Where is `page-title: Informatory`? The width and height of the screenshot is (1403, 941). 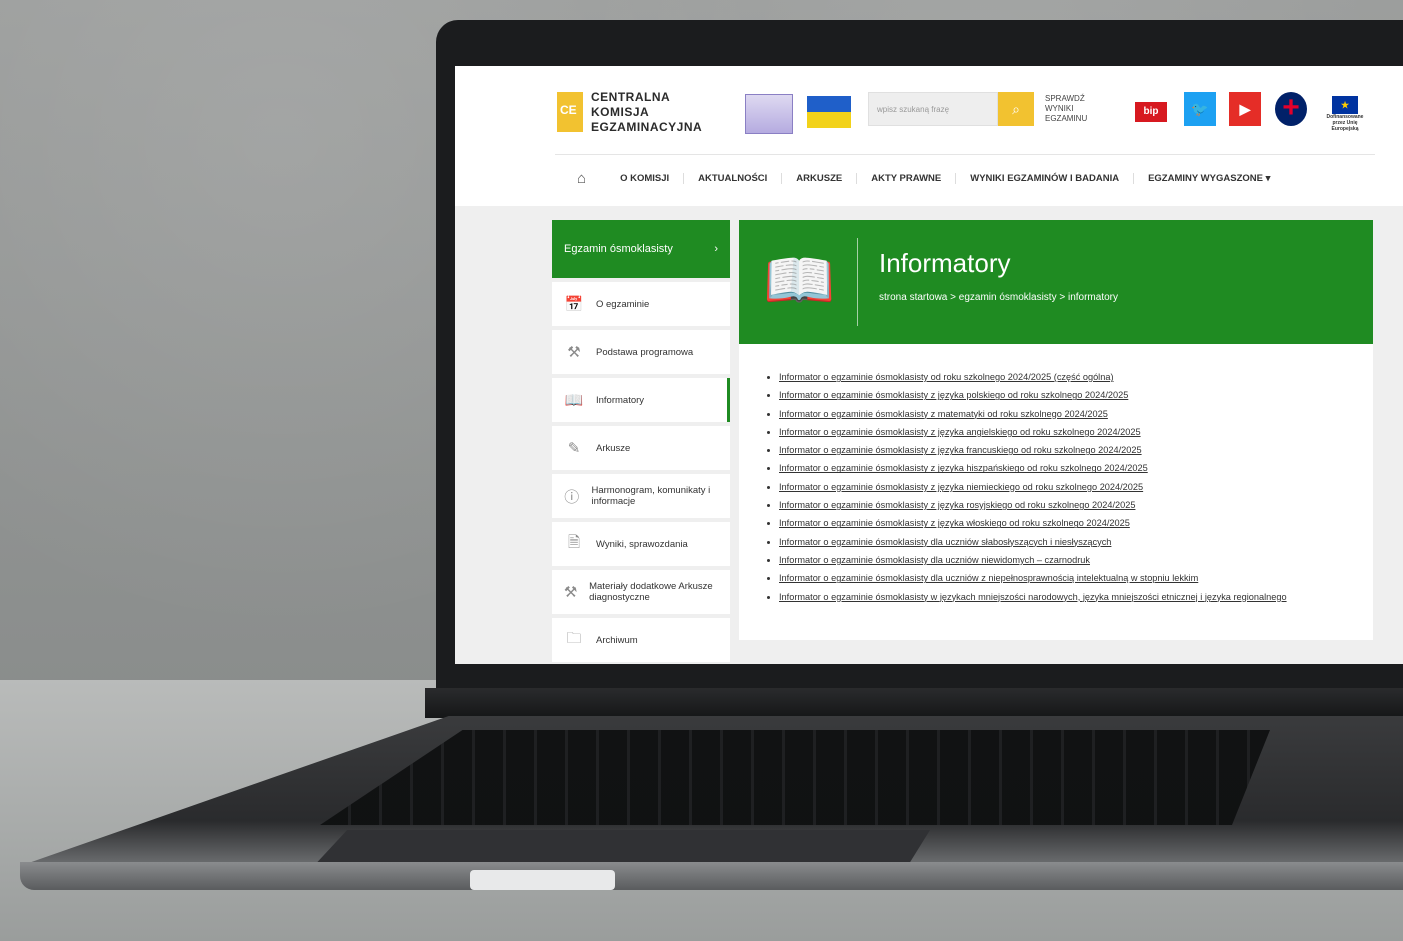
page-title: Informatory is located at coordinates (945, 263).